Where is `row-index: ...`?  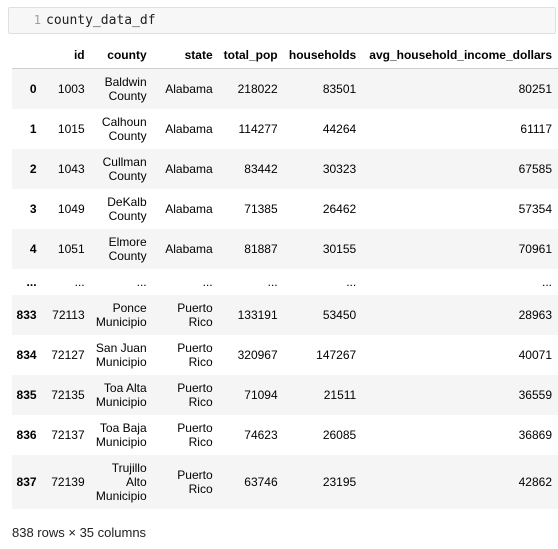 row-index: ... is located at coordinates (31, 281).